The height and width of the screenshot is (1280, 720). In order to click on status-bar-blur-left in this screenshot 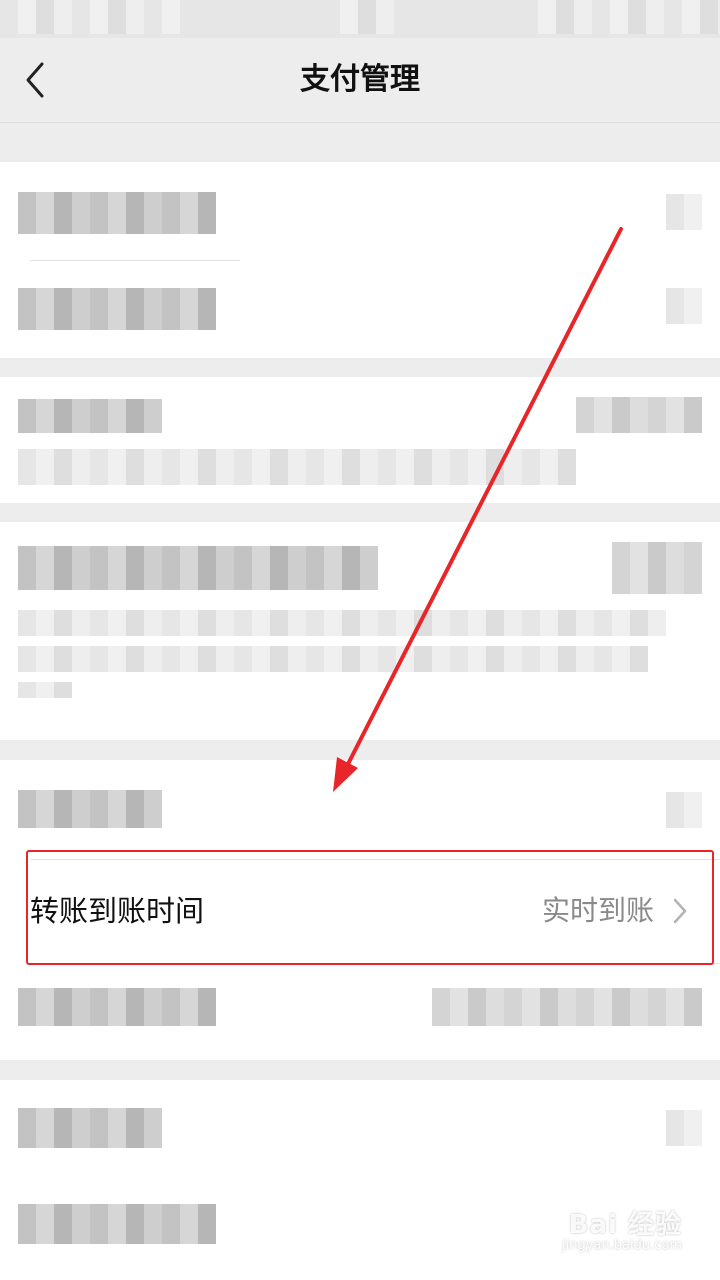, I will do `click(90, 17)`.